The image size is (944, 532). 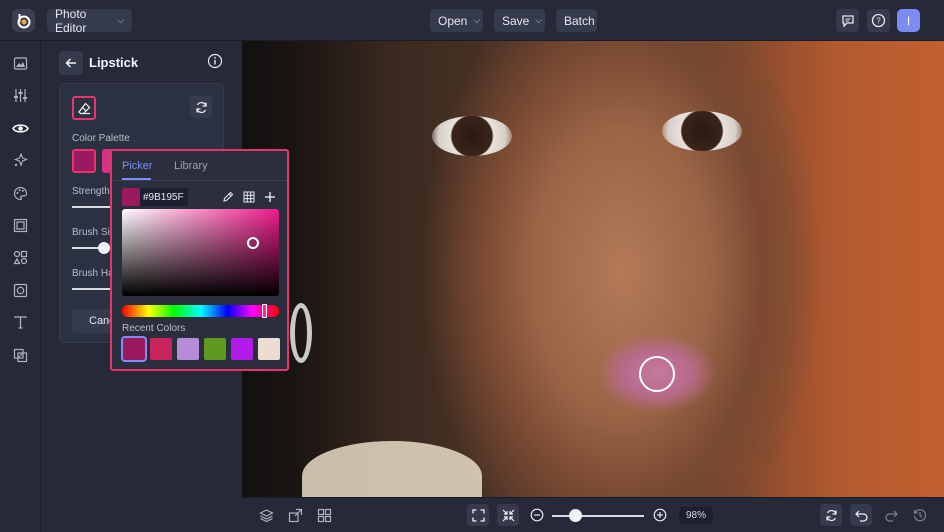 I want to click on photo-eye-right, so click(x=702, y=131).